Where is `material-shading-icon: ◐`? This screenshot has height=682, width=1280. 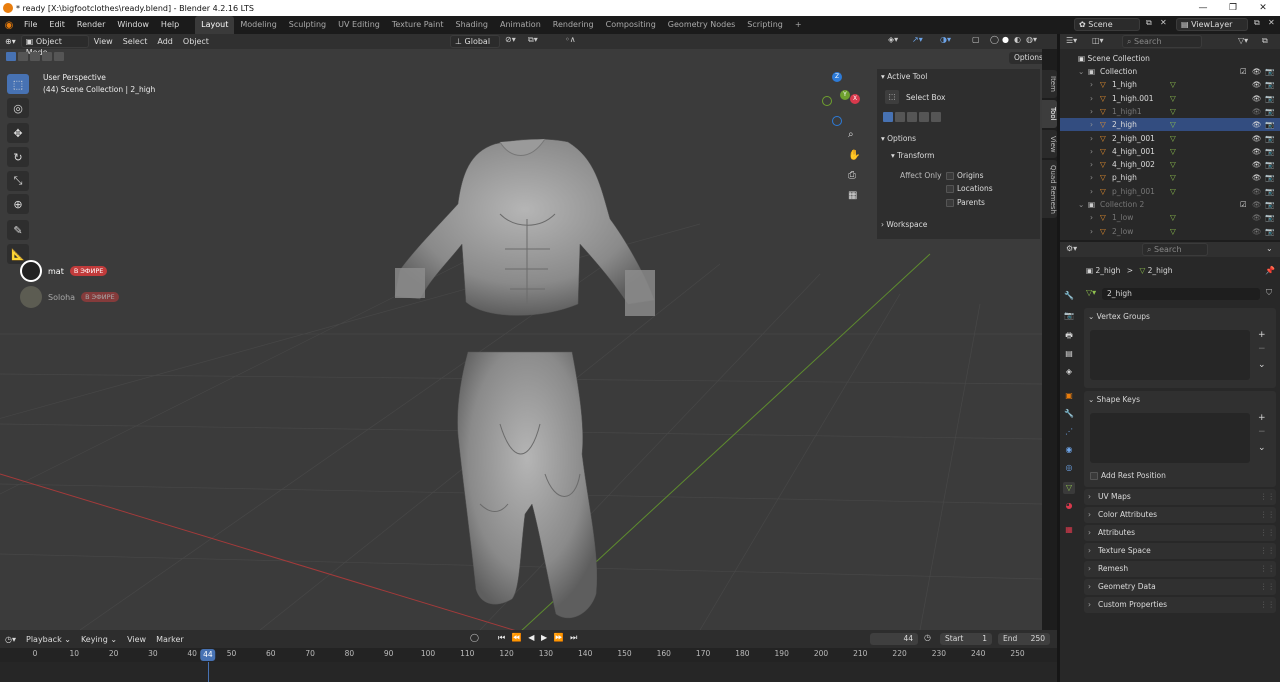 material-shading-icon: ◐ is located at coordinates (1017, 39).